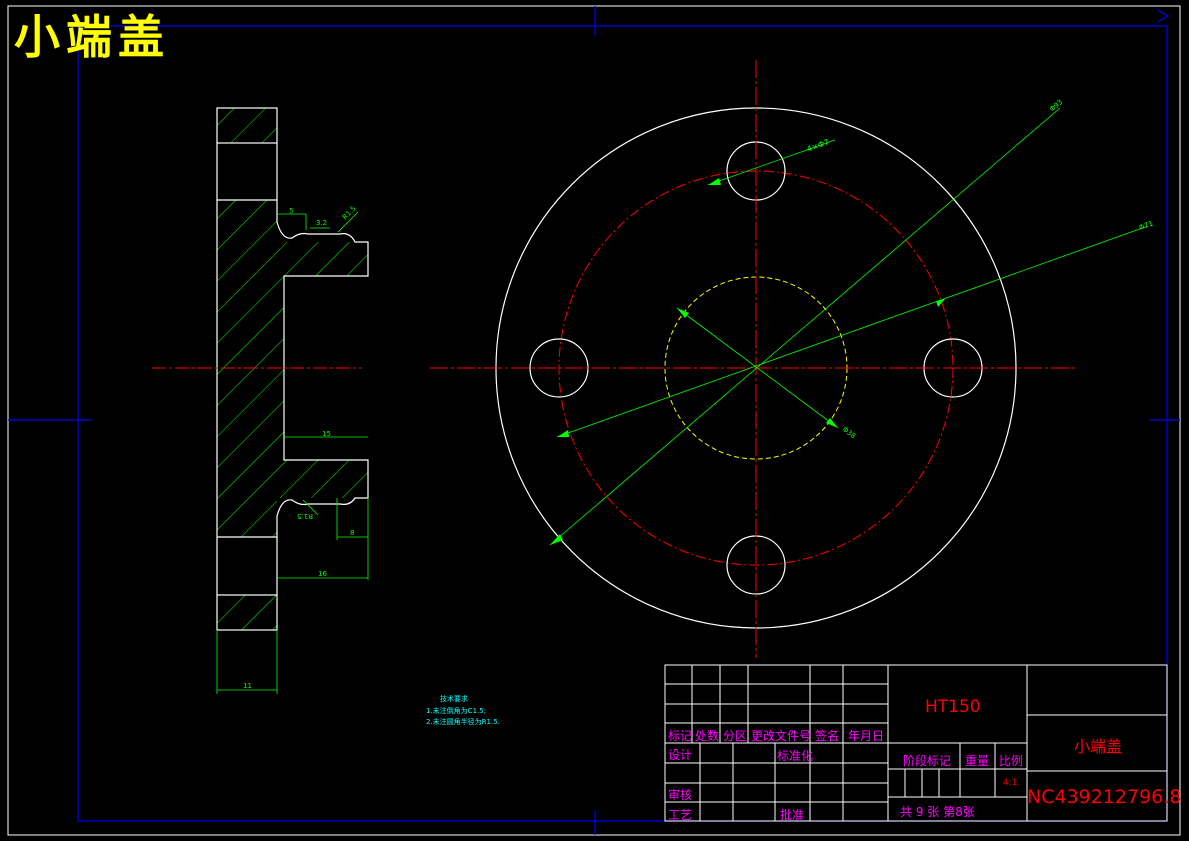 The image size is (1189, 841). I want to click on section-view: 5 3.2 R1.5 15 R1.5 8 16 11, so click(260, 400).